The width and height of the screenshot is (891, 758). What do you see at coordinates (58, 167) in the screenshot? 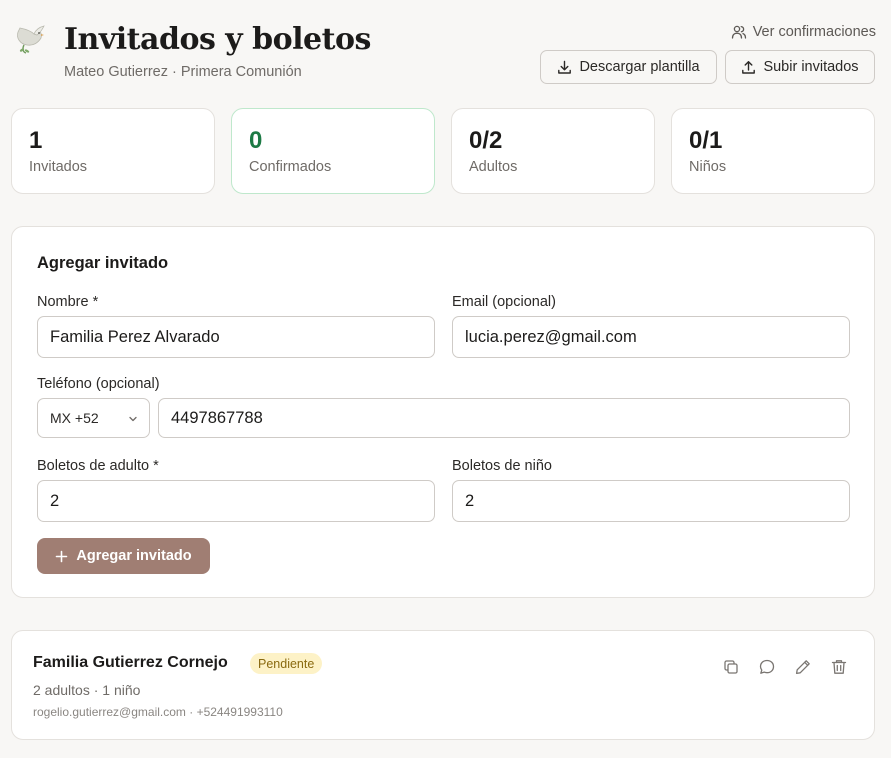
I see `stat-label: Invitados` at bounding box center [58, 167].